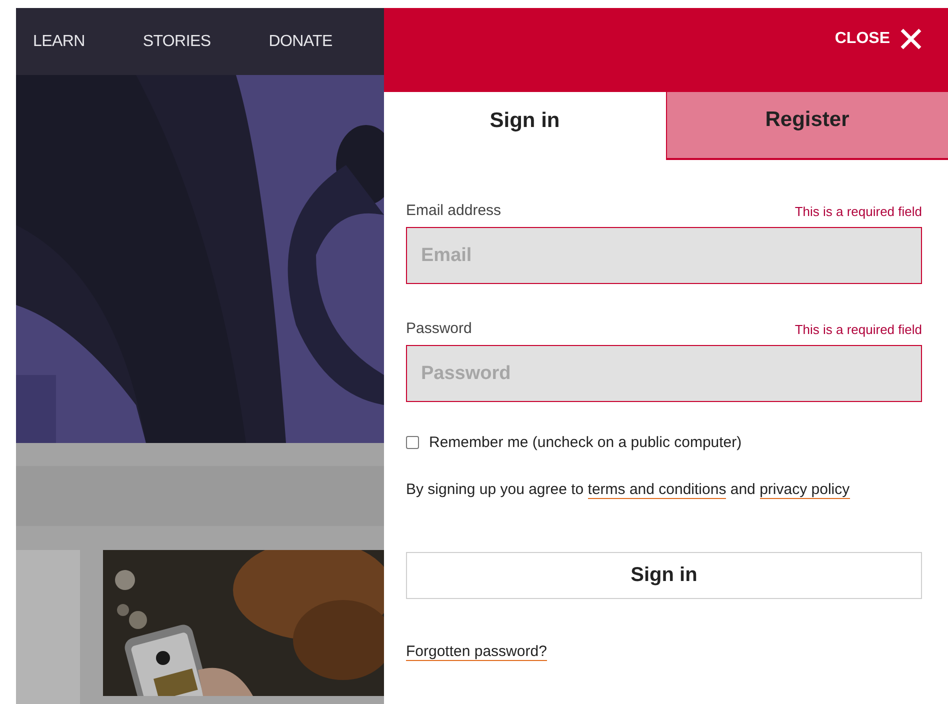 The image size is (948, 704). What do you see at coordinates (59, 41) in the screenshot?
I see `nav-link: LEARN` at bounding box center [59, 41].